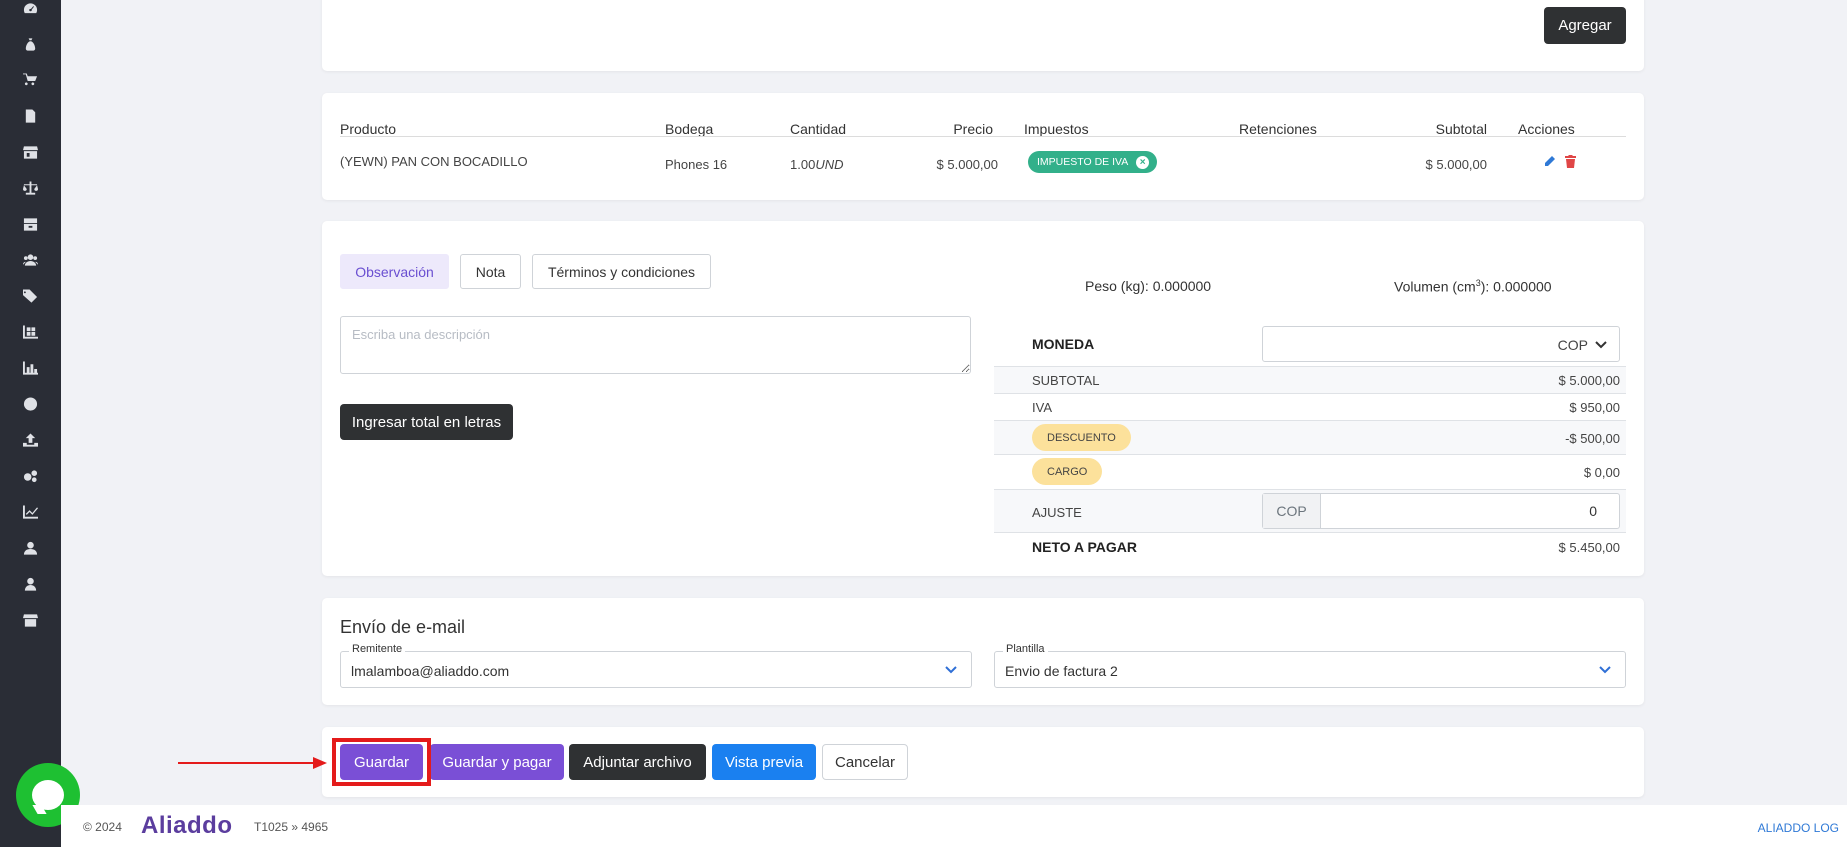 This screenshot has height=847, width=1847. What do you see at coordinates (1549, 163) in the screenshot?
I see `edit-icon` at bounding box center [1549, 163].